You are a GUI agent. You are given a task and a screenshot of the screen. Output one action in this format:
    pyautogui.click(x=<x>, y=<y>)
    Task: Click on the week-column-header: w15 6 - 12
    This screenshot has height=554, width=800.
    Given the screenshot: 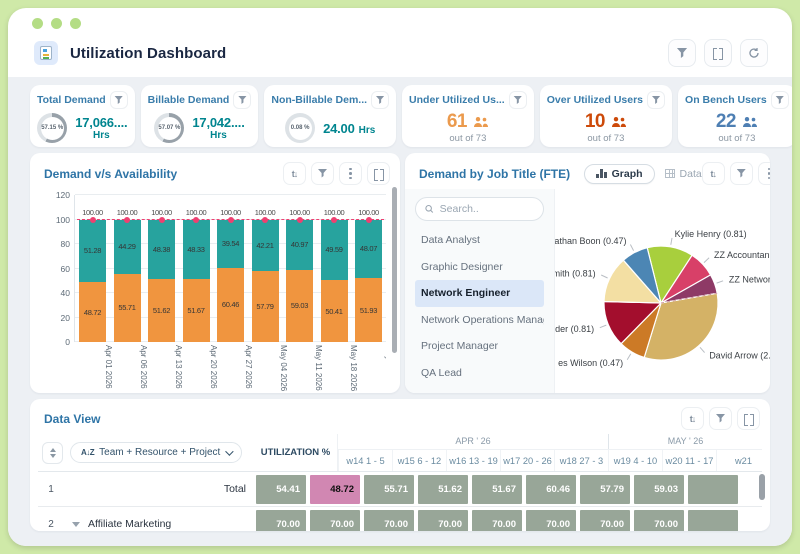 What is the action you would take?
    pyautogui.click(x=419, y=460)
    